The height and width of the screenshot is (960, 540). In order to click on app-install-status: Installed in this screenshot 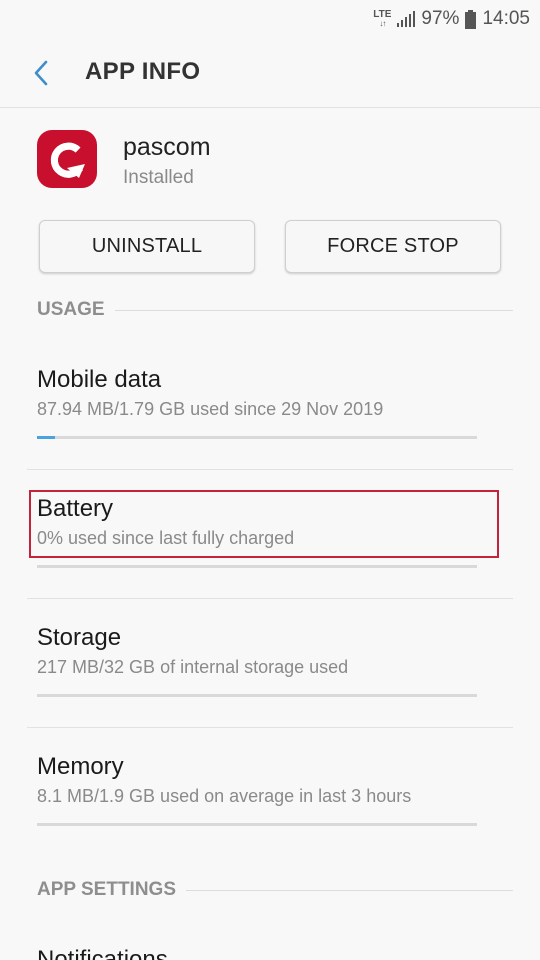, I will do `click(158, 177)`.